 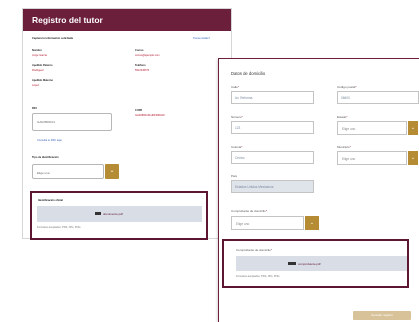 I want to click on municipality-label: Municipio*, so click(x=344, y=147).